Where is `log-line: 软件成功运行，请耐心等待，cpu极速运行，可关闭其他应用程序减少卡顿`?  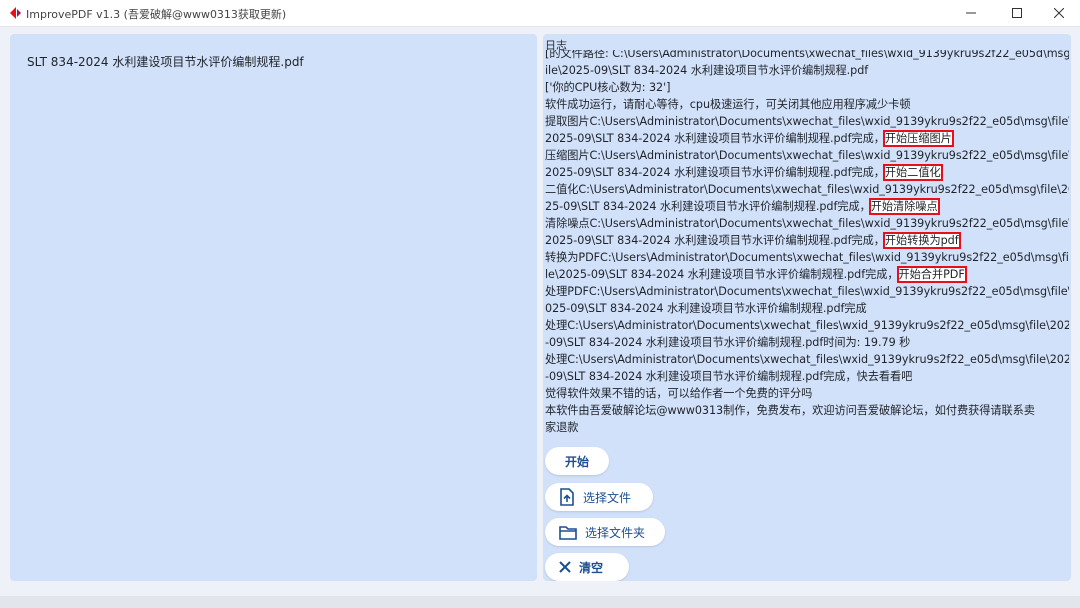 log-line: 软件成功运行，请耐心等待，cpu极速运行，可关闭其他应用程序减少卡顿 is located at coordinates (807, 104).